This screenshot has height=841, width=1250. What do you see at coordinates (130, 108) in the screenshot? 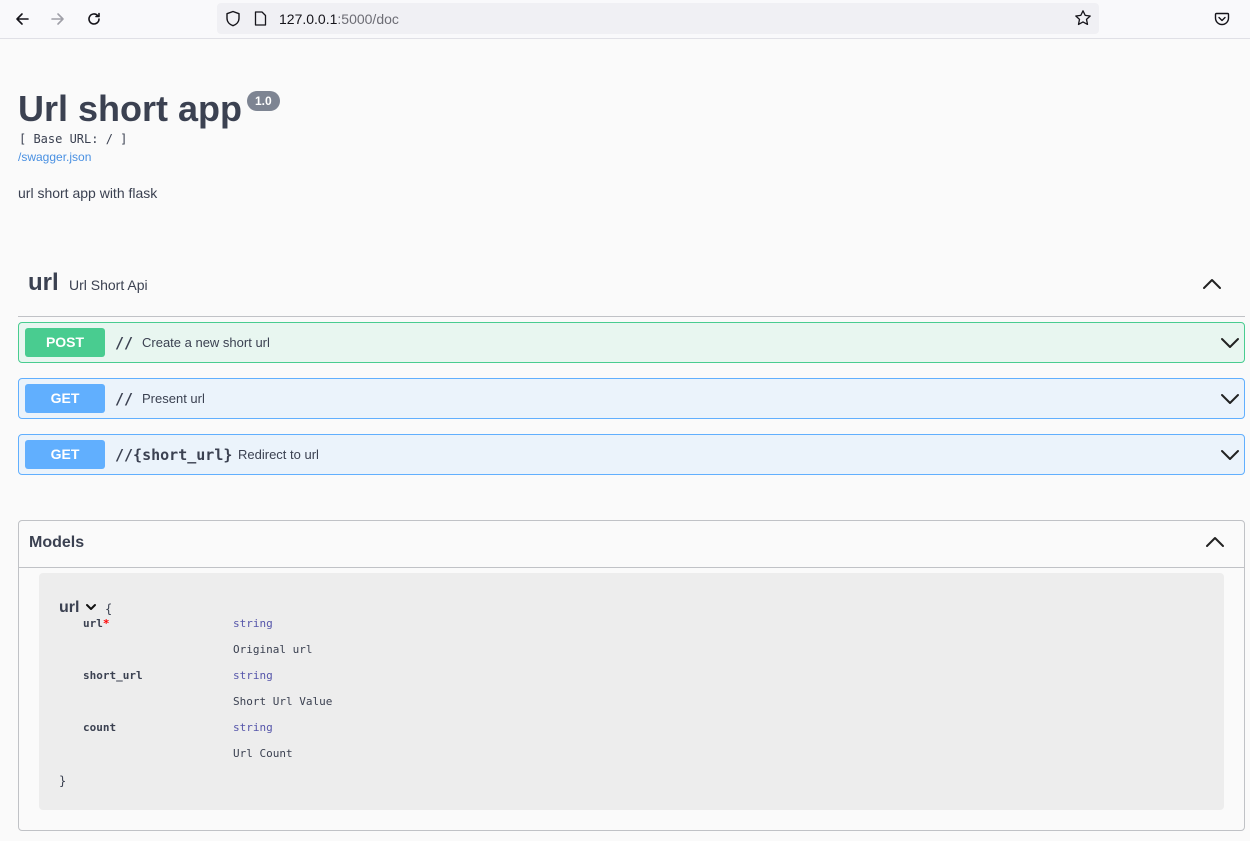
I see `page-title: Url short app` at bounding box center [130, 108].